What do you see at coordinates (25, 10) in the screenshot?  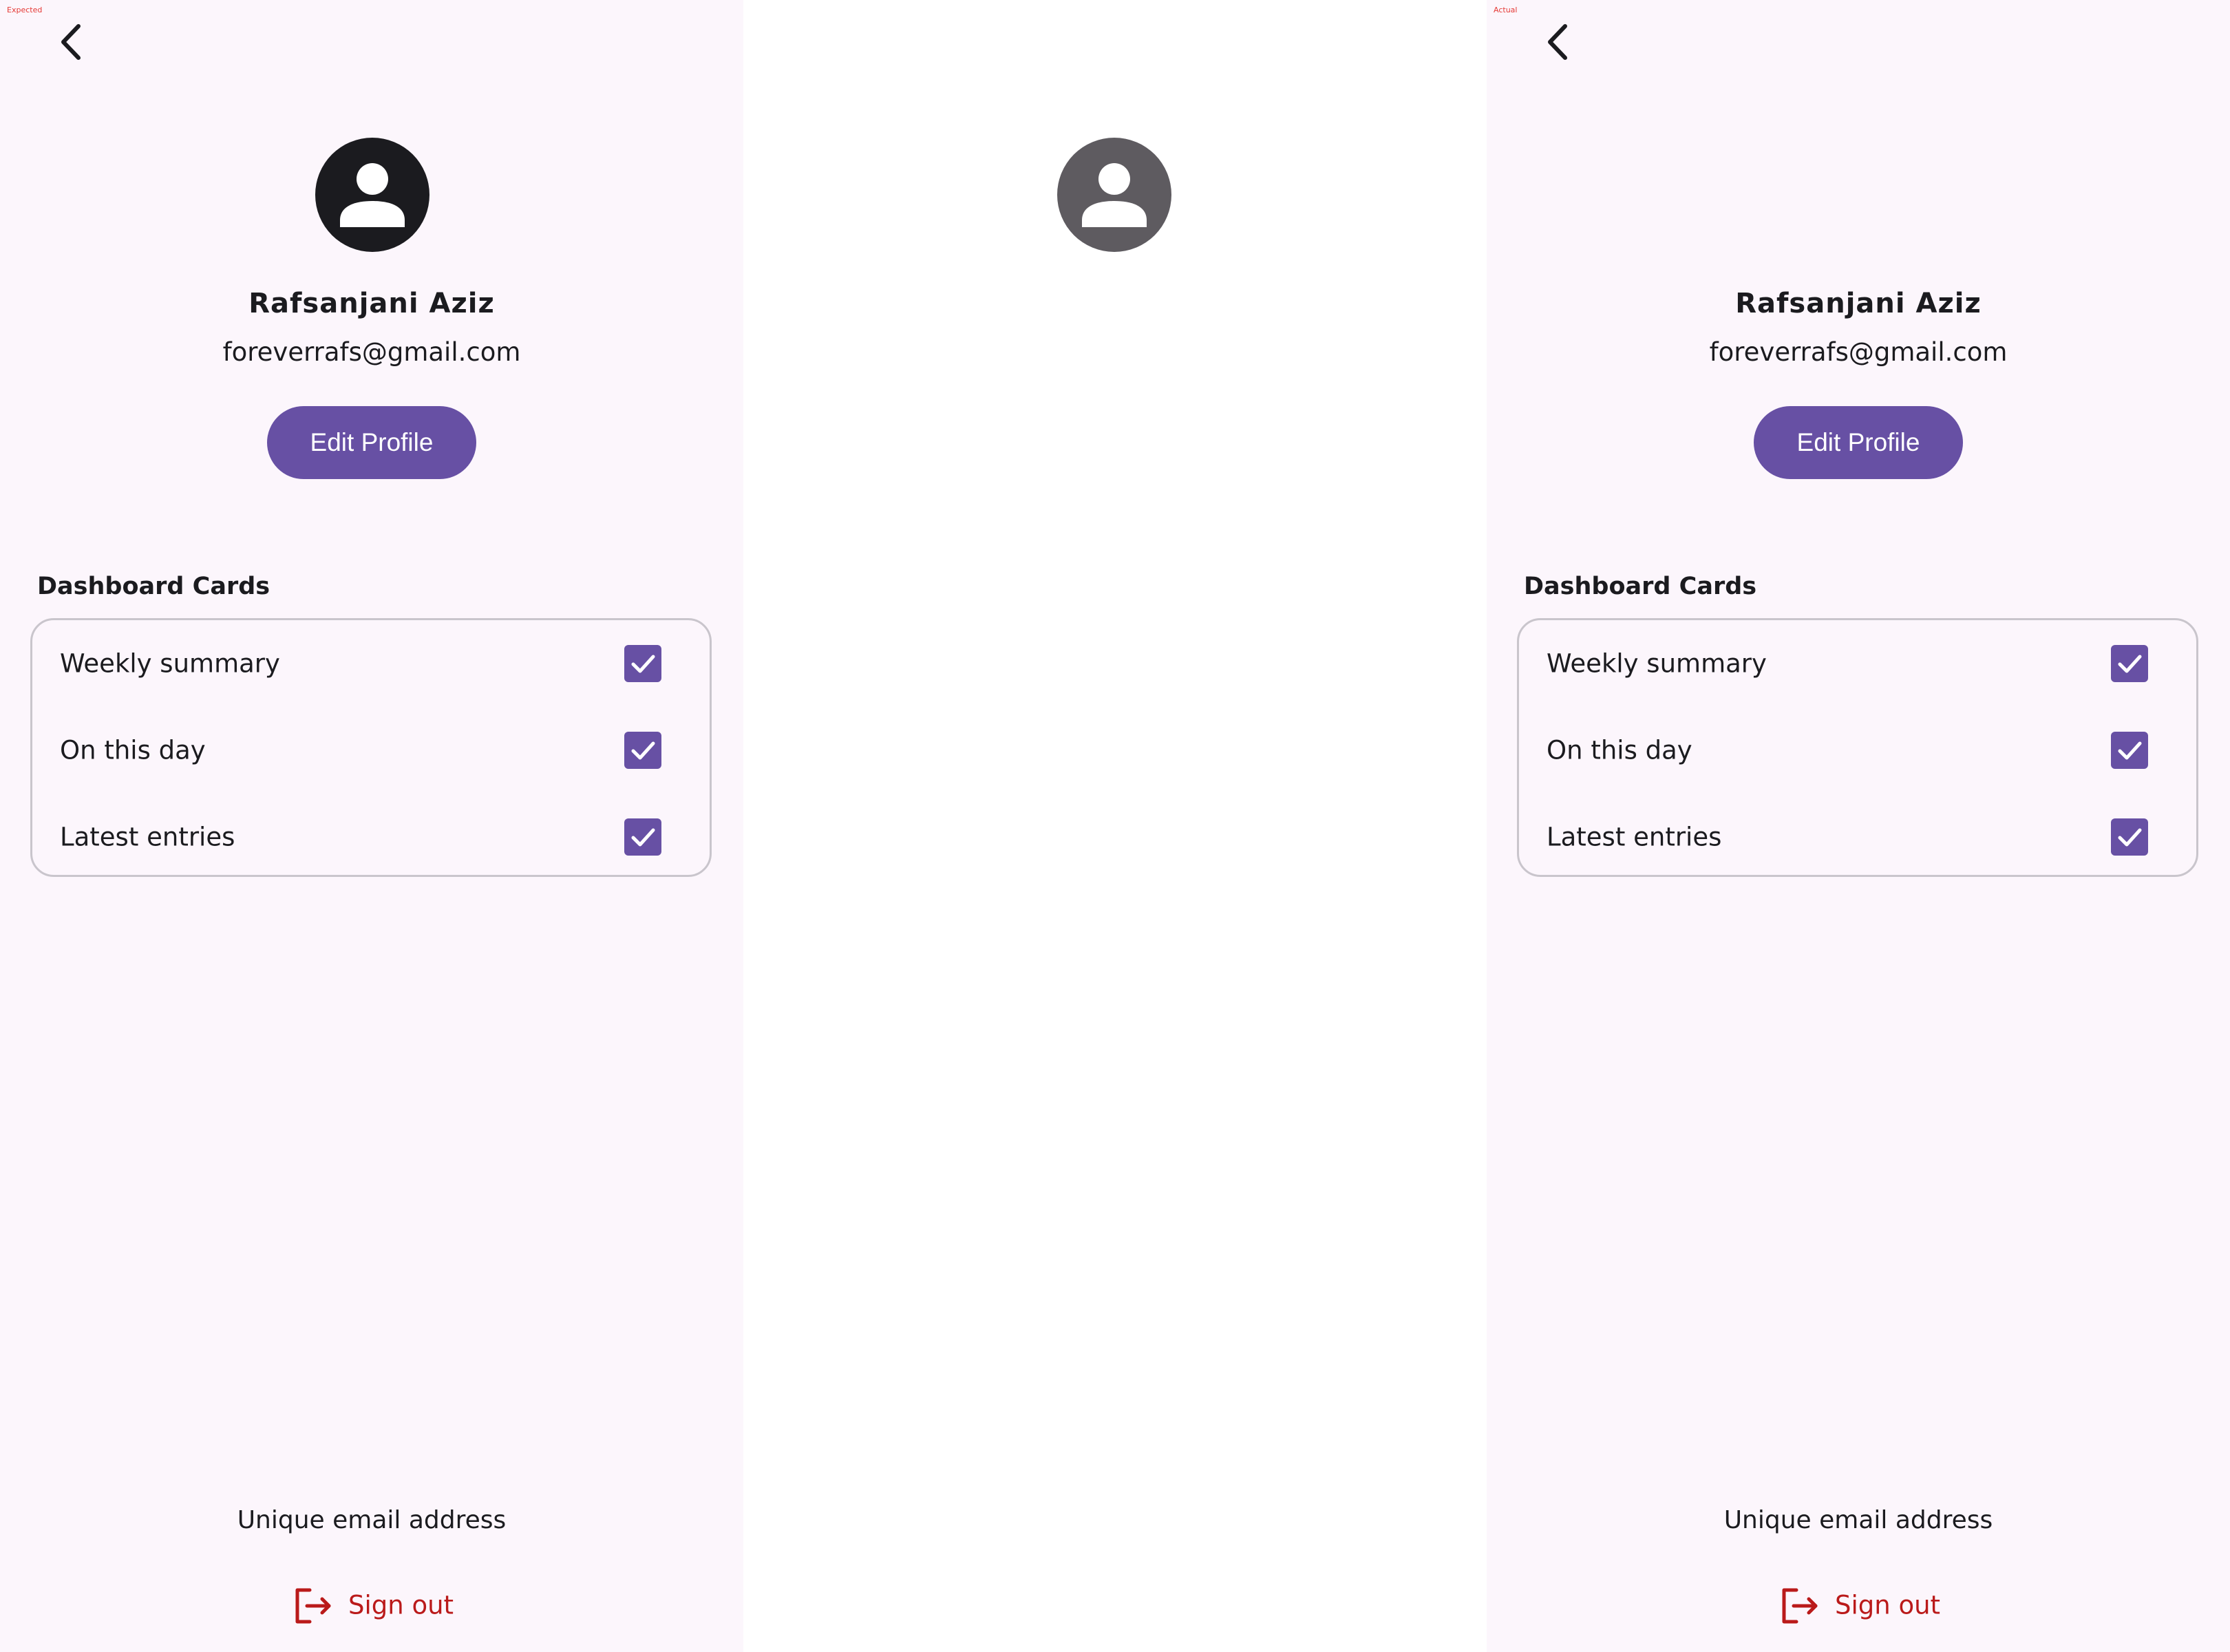 I see `expected-label: Expected` at bounding box center [25, 10].